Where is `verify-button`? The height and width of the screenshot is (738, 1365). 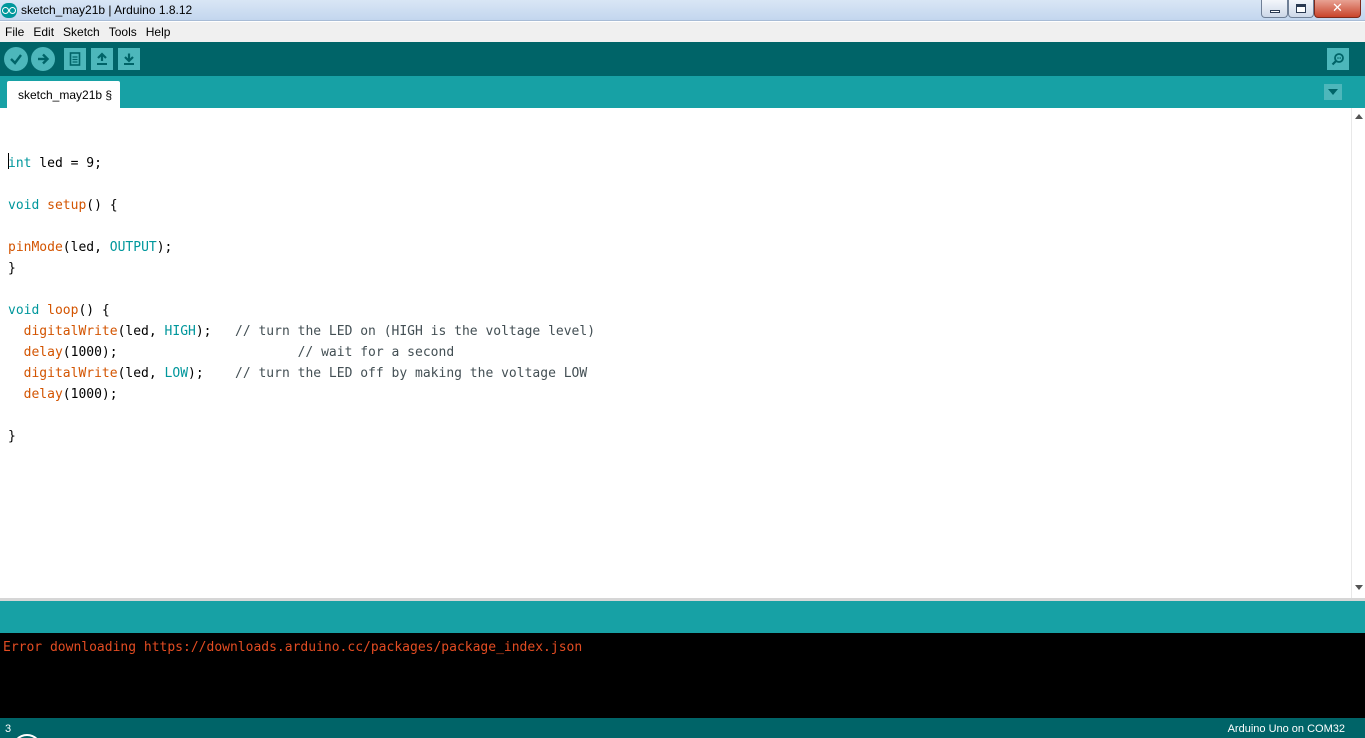
verify-button is located at coordinates (16, 59).